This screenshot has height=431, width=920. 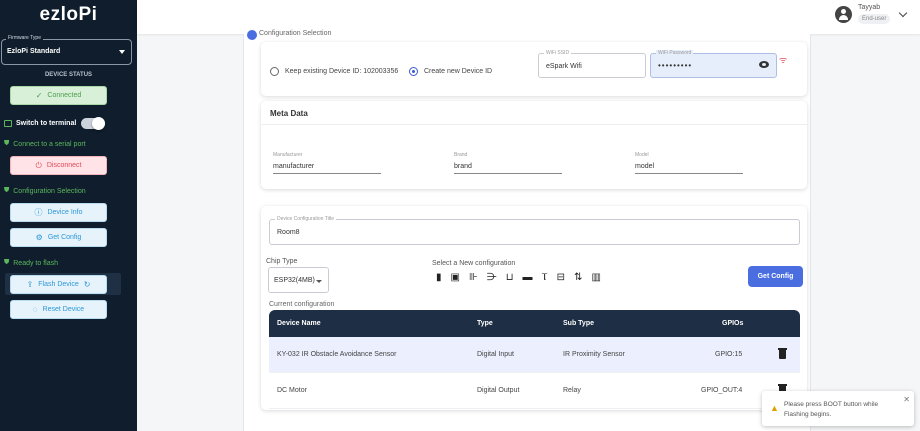 I want to click on wifi-password-field: WiFi Password •••••••••, so click(x=713, y=64).